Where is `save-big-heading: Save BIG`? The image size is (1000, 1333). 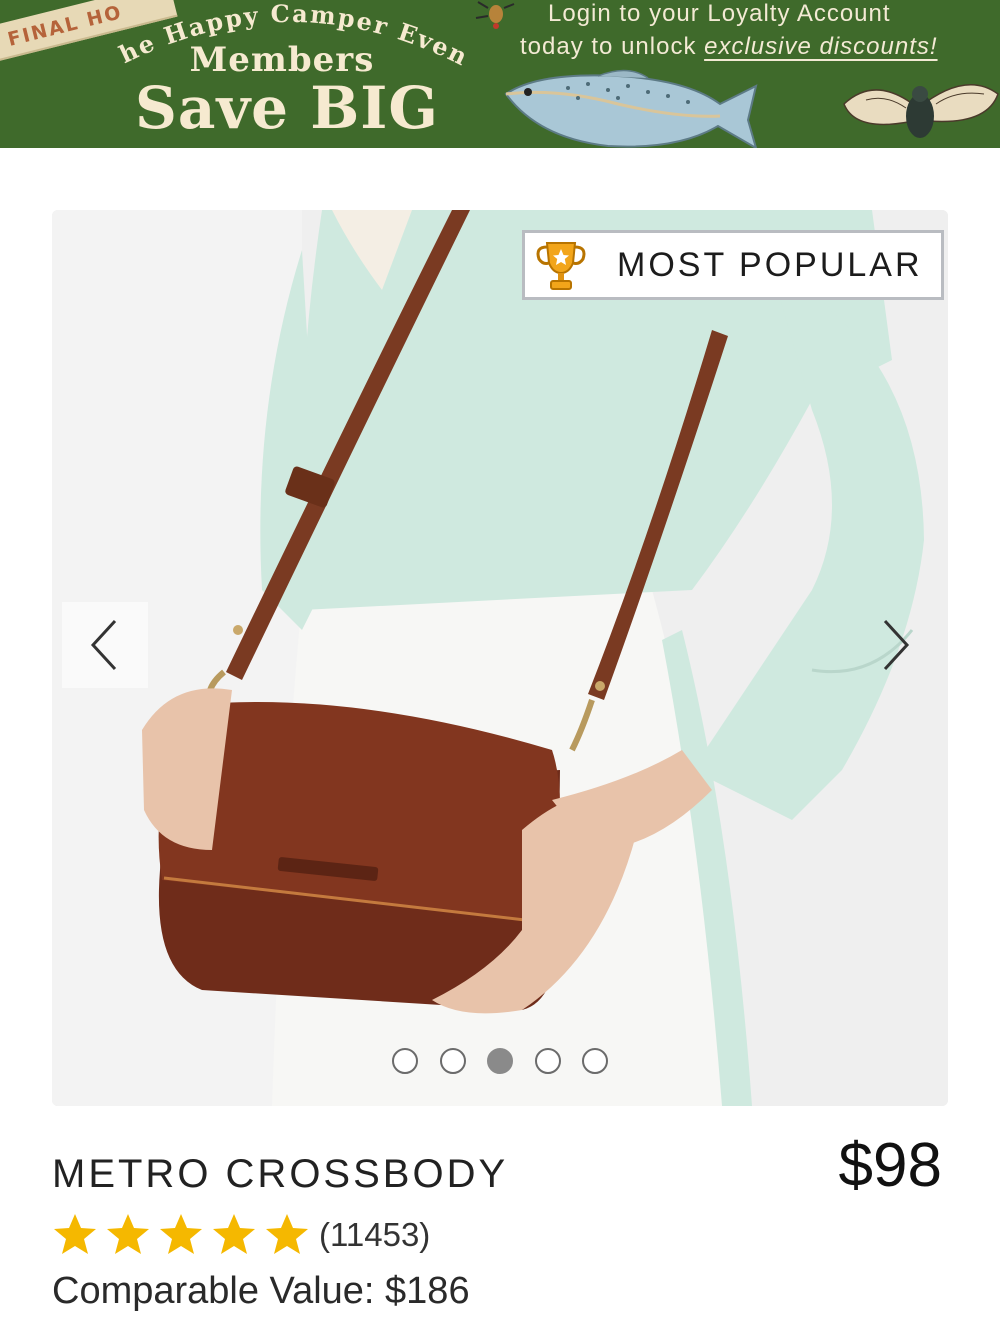 save-big-heading: Save BIG is located at coordinates (287, 108).